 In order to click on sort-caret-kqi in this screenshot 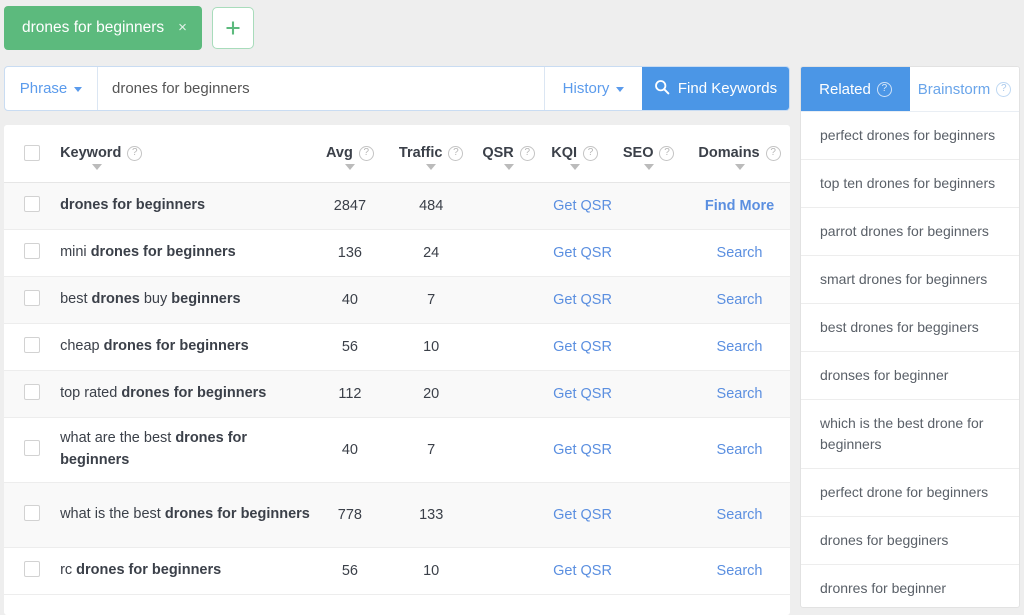, I will do `click(574, 167)`.